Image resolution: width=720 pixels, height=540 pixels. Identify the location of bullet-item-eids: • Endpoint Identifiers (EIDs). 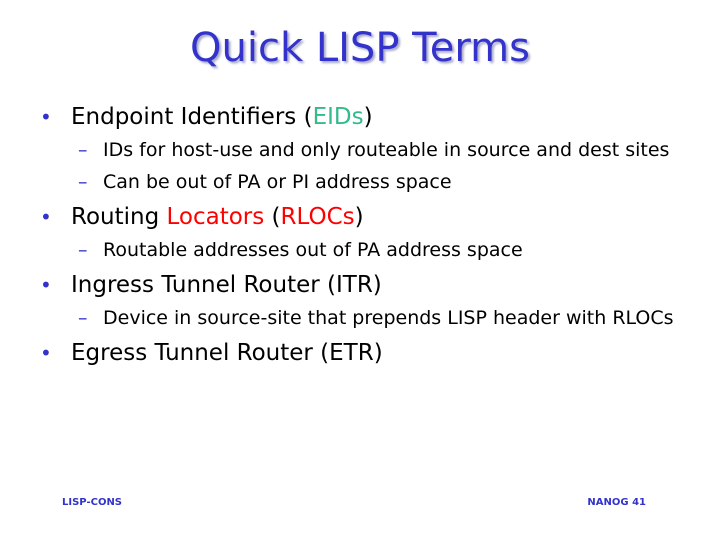
(368, 117).